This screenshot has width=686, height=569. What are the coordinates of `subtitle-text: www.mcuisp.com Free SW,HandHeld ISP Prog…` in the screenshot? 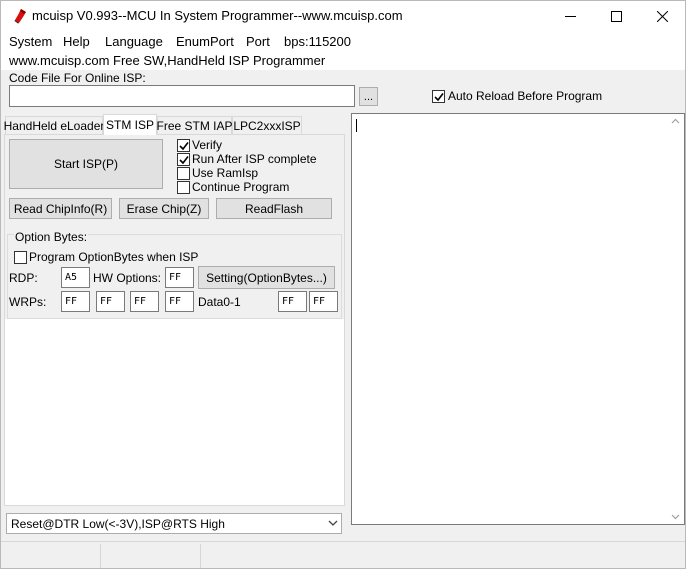 It's located at (167, 60).